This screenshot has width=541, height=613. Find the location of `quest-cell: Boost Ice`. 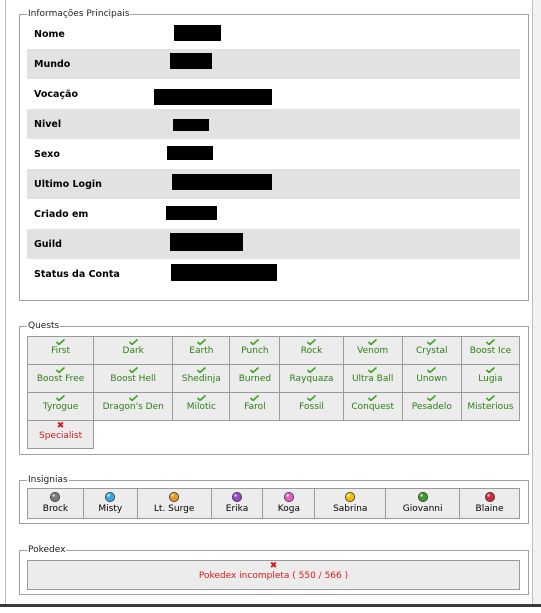

quest-cell: Boost Ice is located at coordinates (490, 350).